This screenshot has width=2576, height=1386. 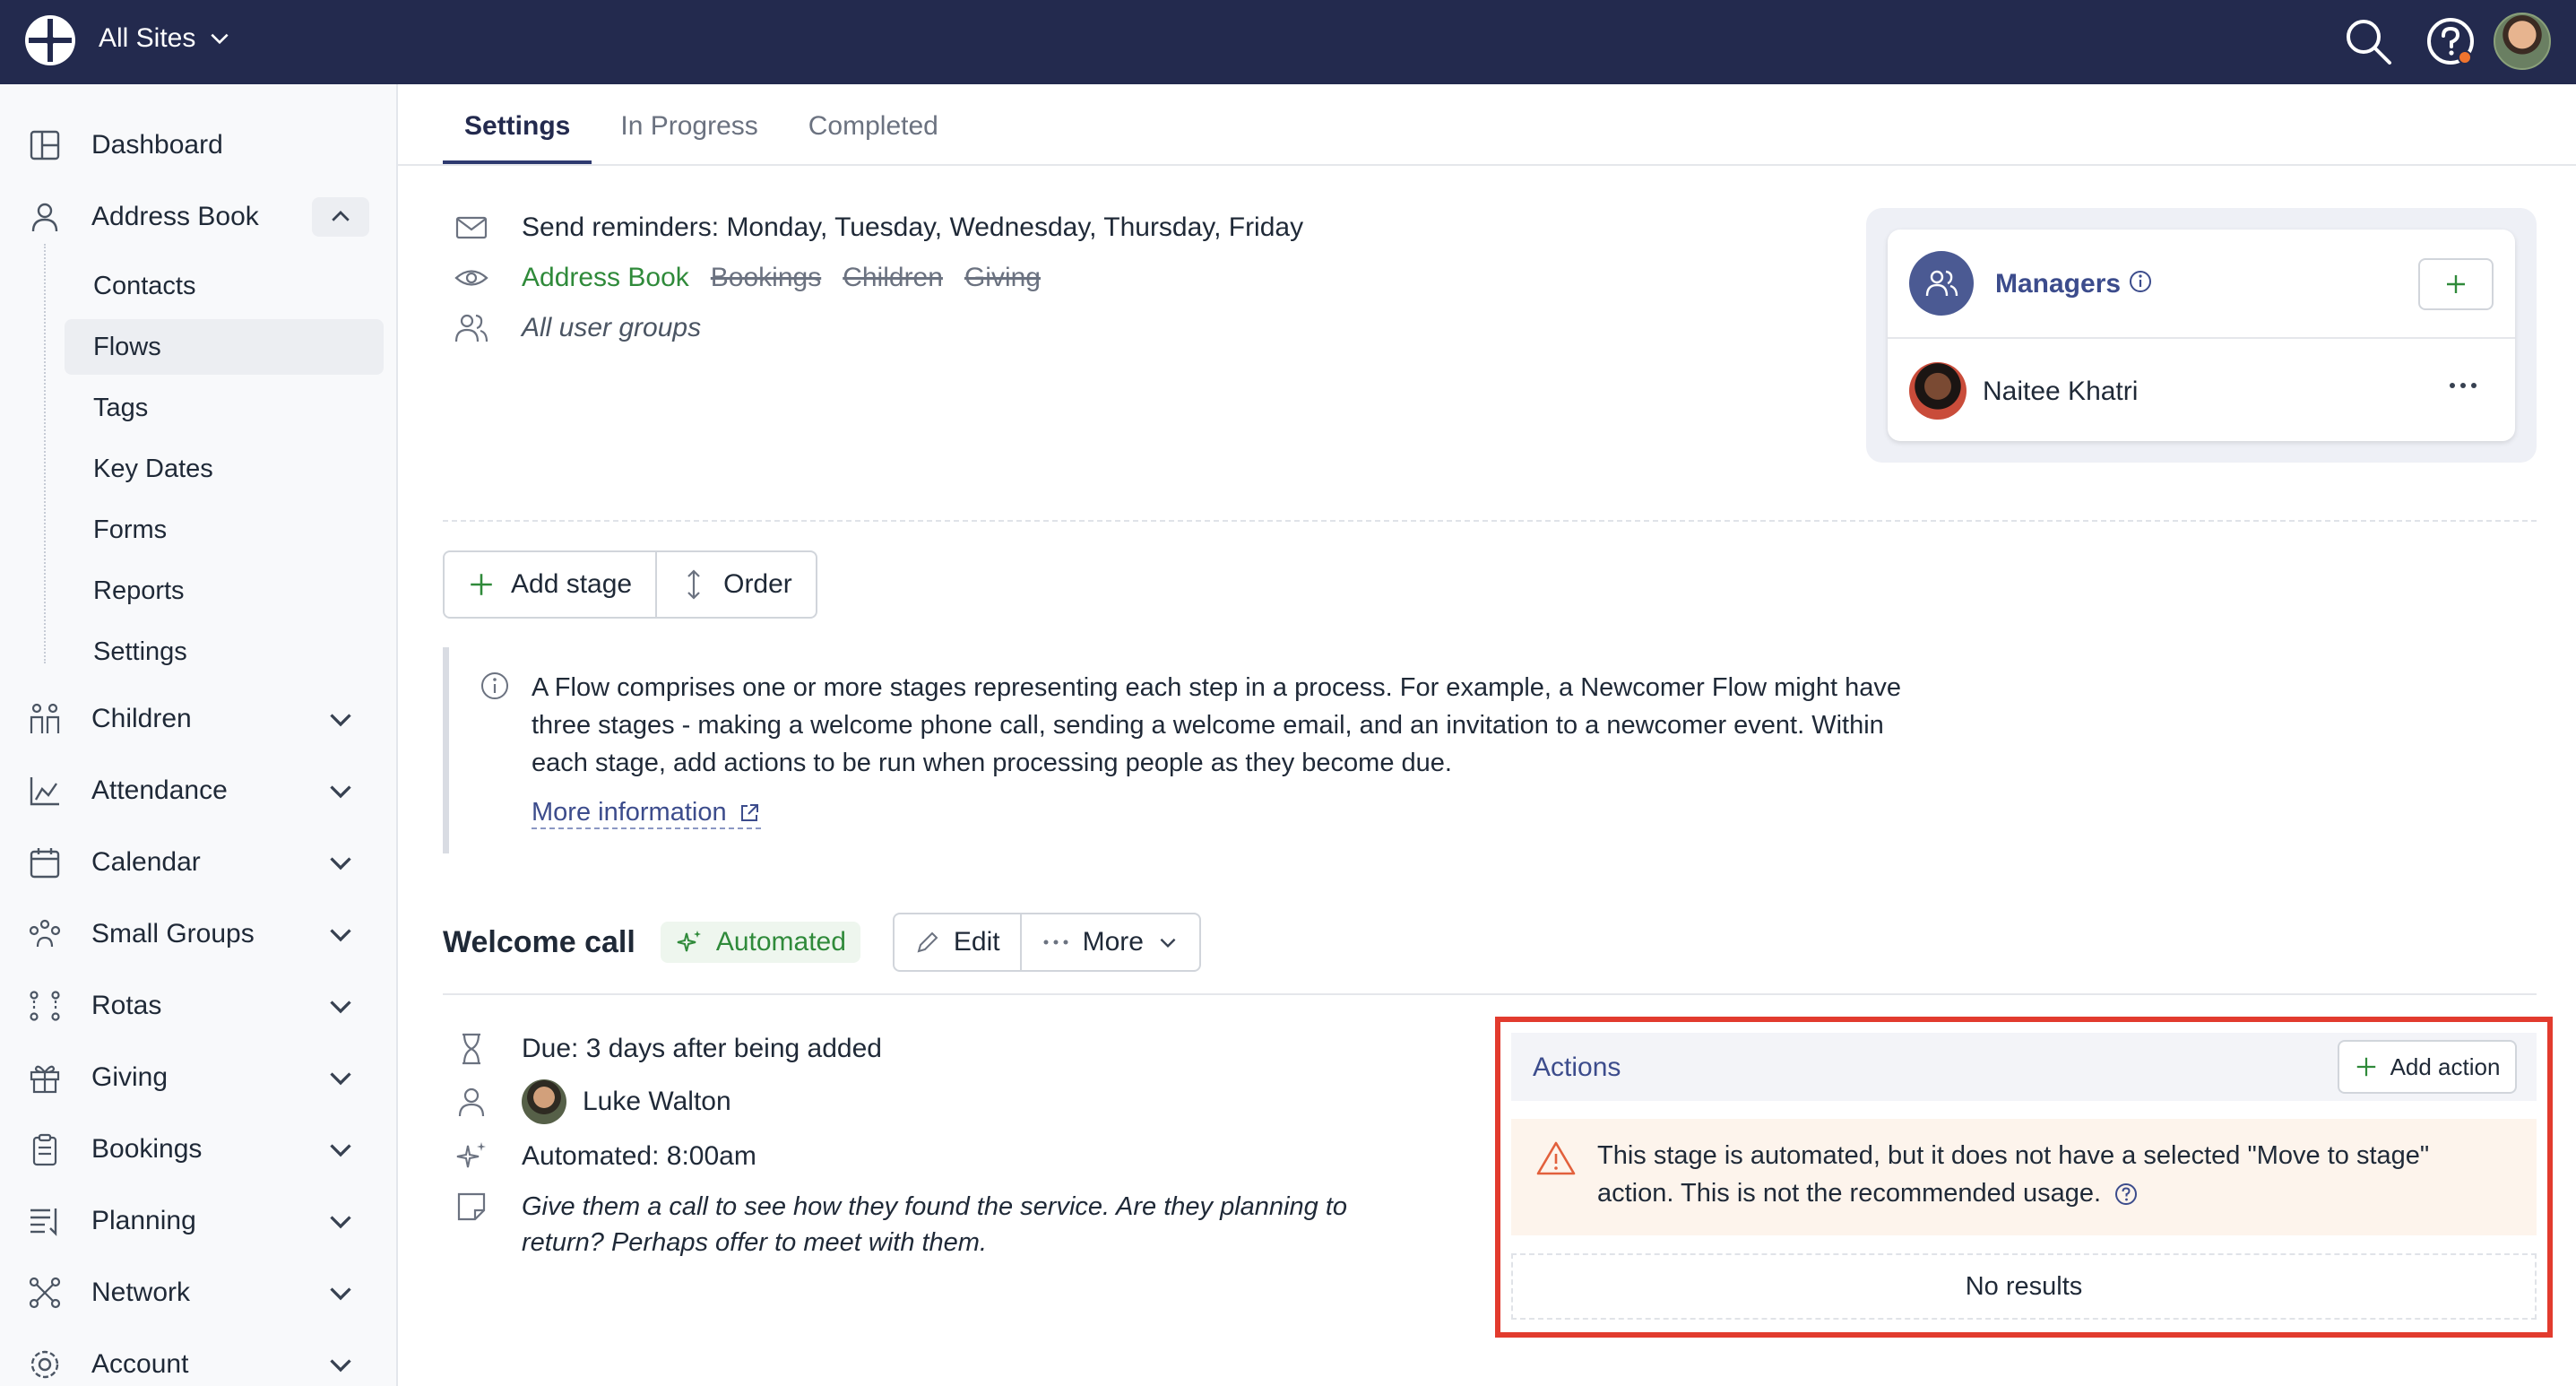 I want to click on sidebar-item-dashboard: Dashboard, so click(x=199, y=145).